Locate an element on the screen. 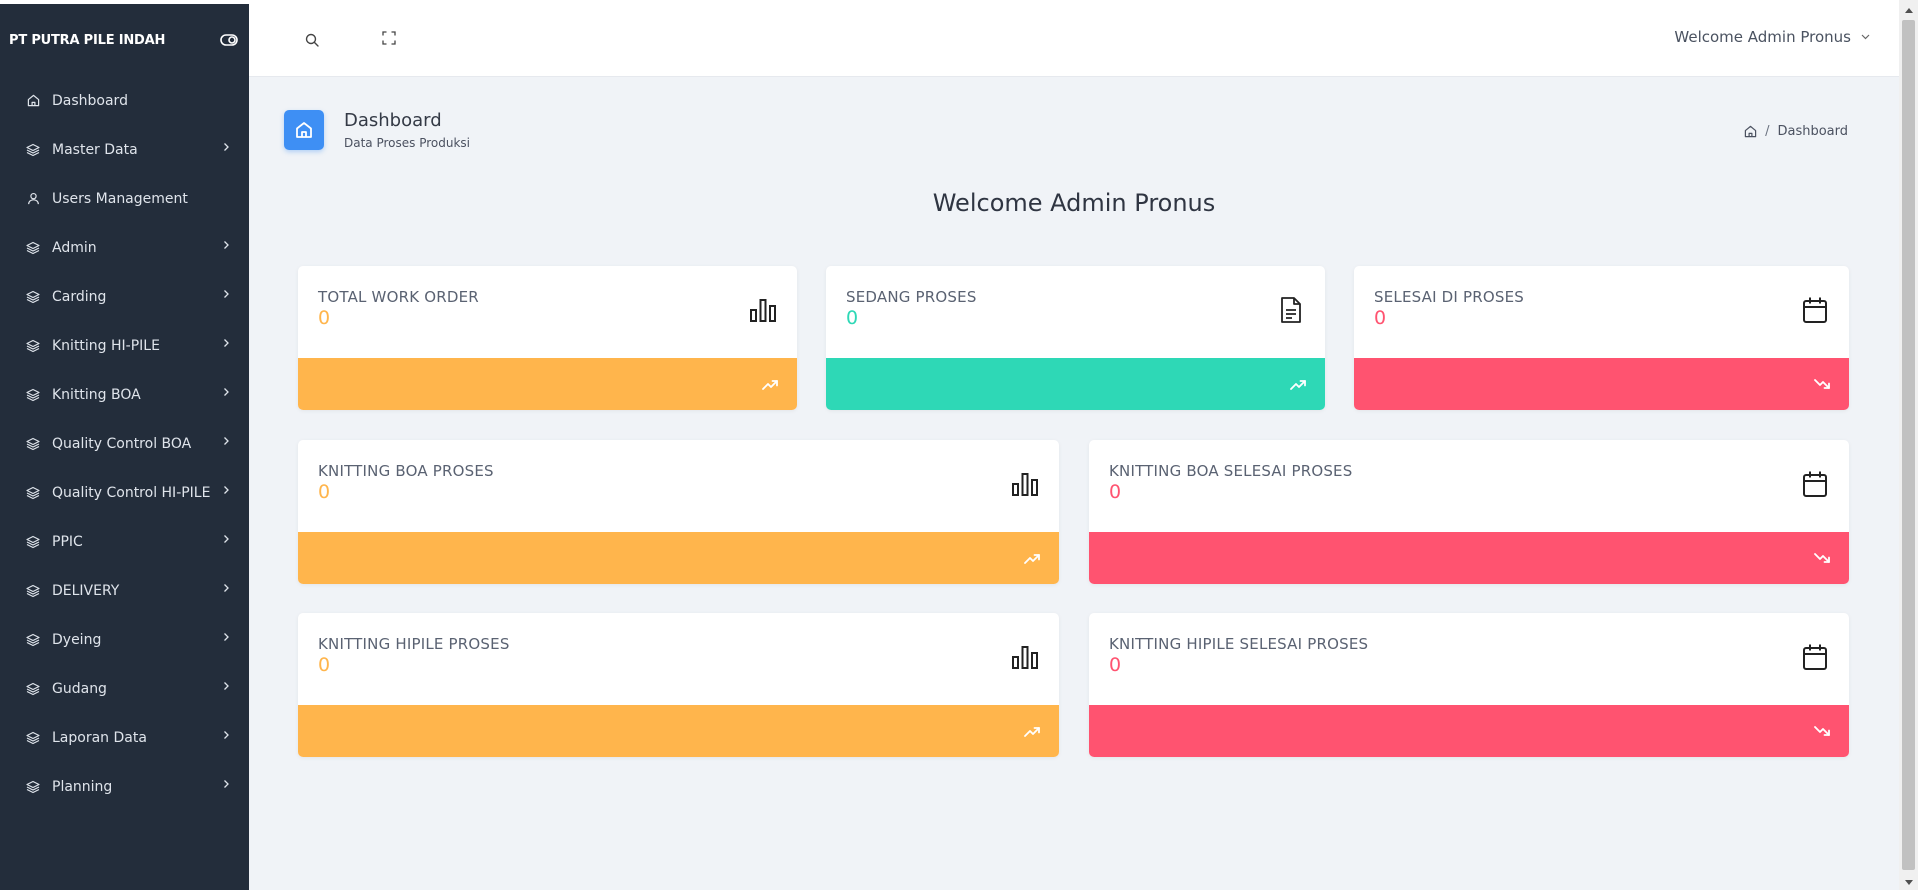 This screenshot has width=1918, height=890. user-icon is located at coordinates (33, 199).